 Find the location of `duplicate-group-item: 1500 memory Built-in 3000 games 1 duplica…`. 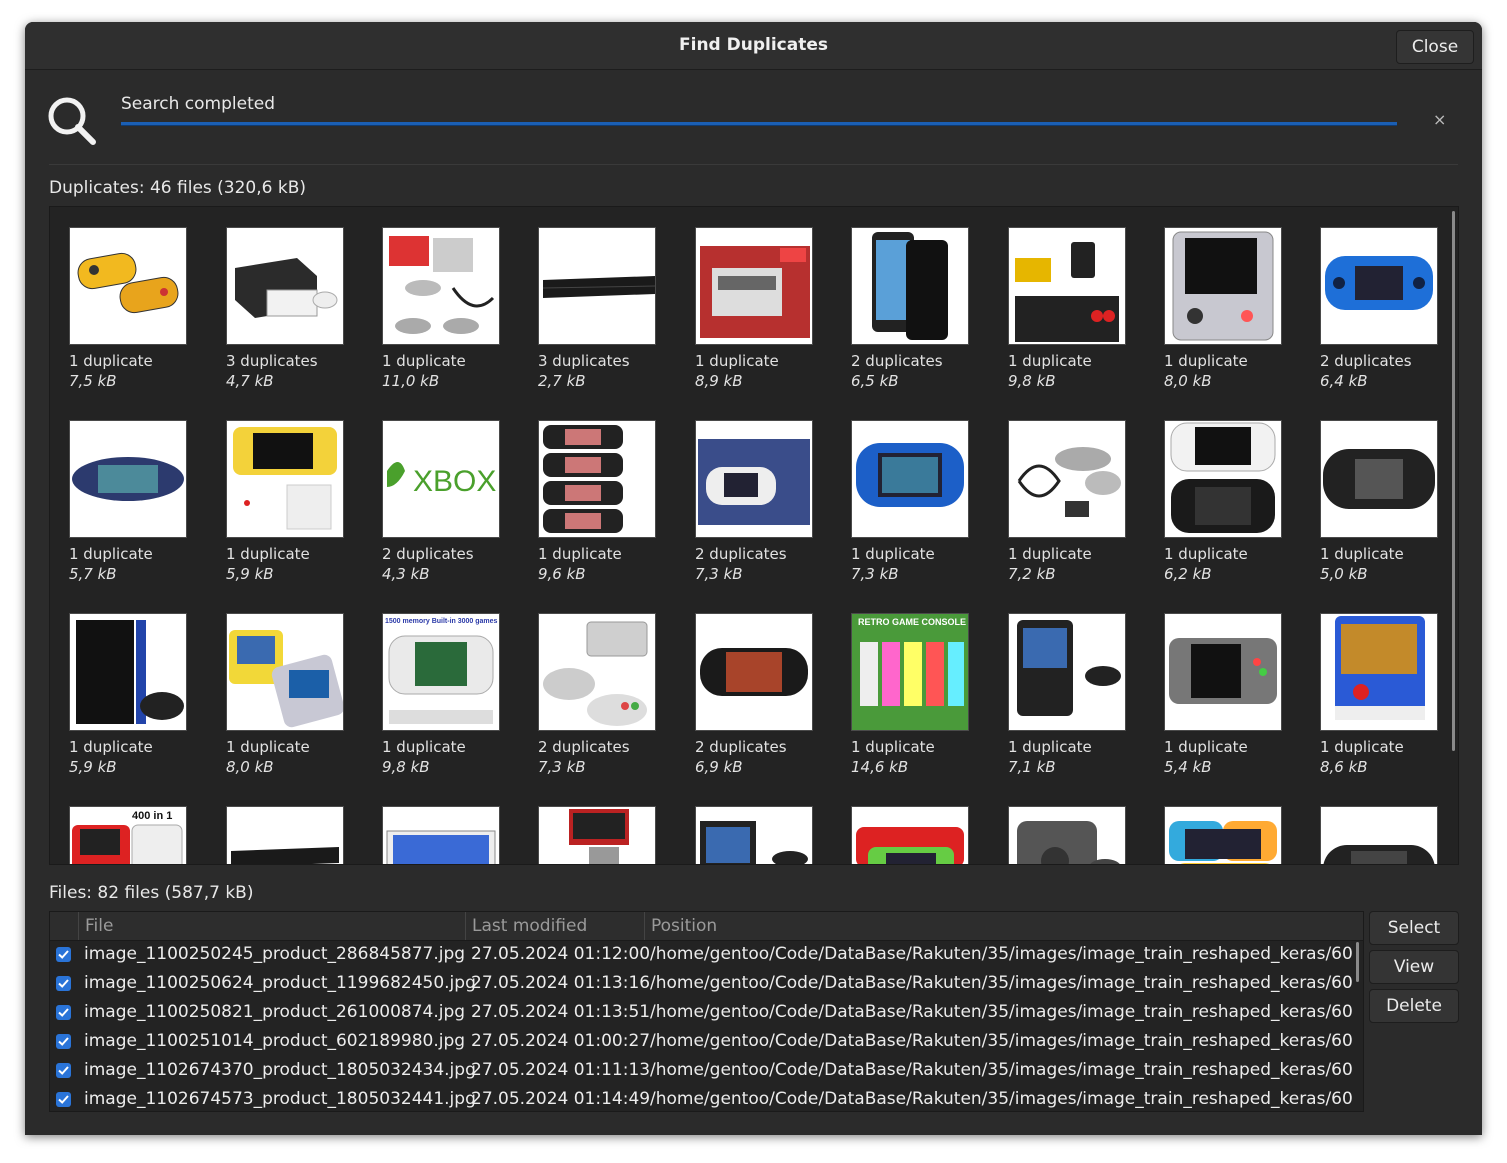

duplicate-group-item: 1500 memory Built-in 3000 games 1 duplica… is located at coordinates (452, 703).